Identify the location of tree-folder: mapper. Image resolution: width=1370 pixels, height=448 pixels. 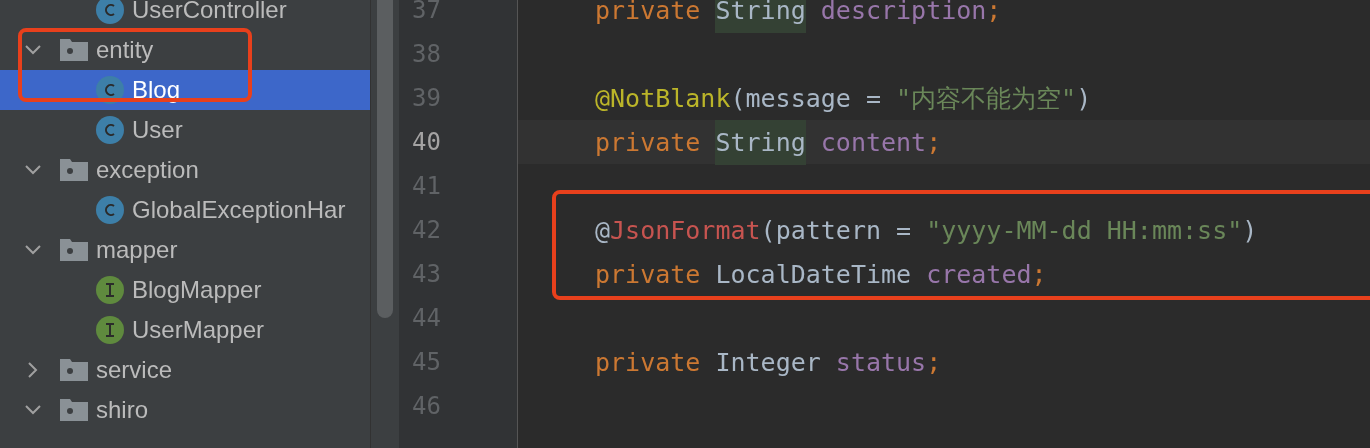
(185, 250).